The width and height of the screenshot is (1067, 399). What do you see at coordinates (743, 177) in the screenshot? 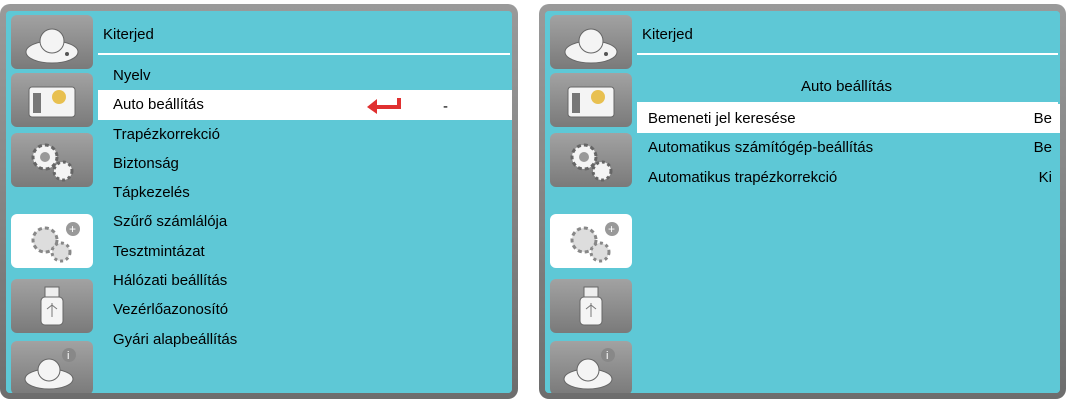
I see `row-label: Automatikus trapézkorrekció` at bounding box center [743, 177].